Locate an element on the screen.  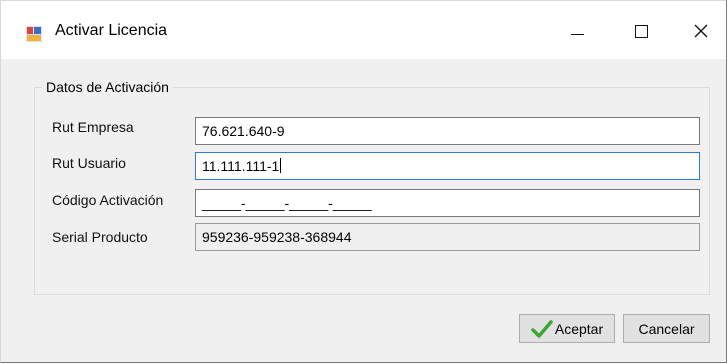
maximize-icon is located at coordinates (641, 31).